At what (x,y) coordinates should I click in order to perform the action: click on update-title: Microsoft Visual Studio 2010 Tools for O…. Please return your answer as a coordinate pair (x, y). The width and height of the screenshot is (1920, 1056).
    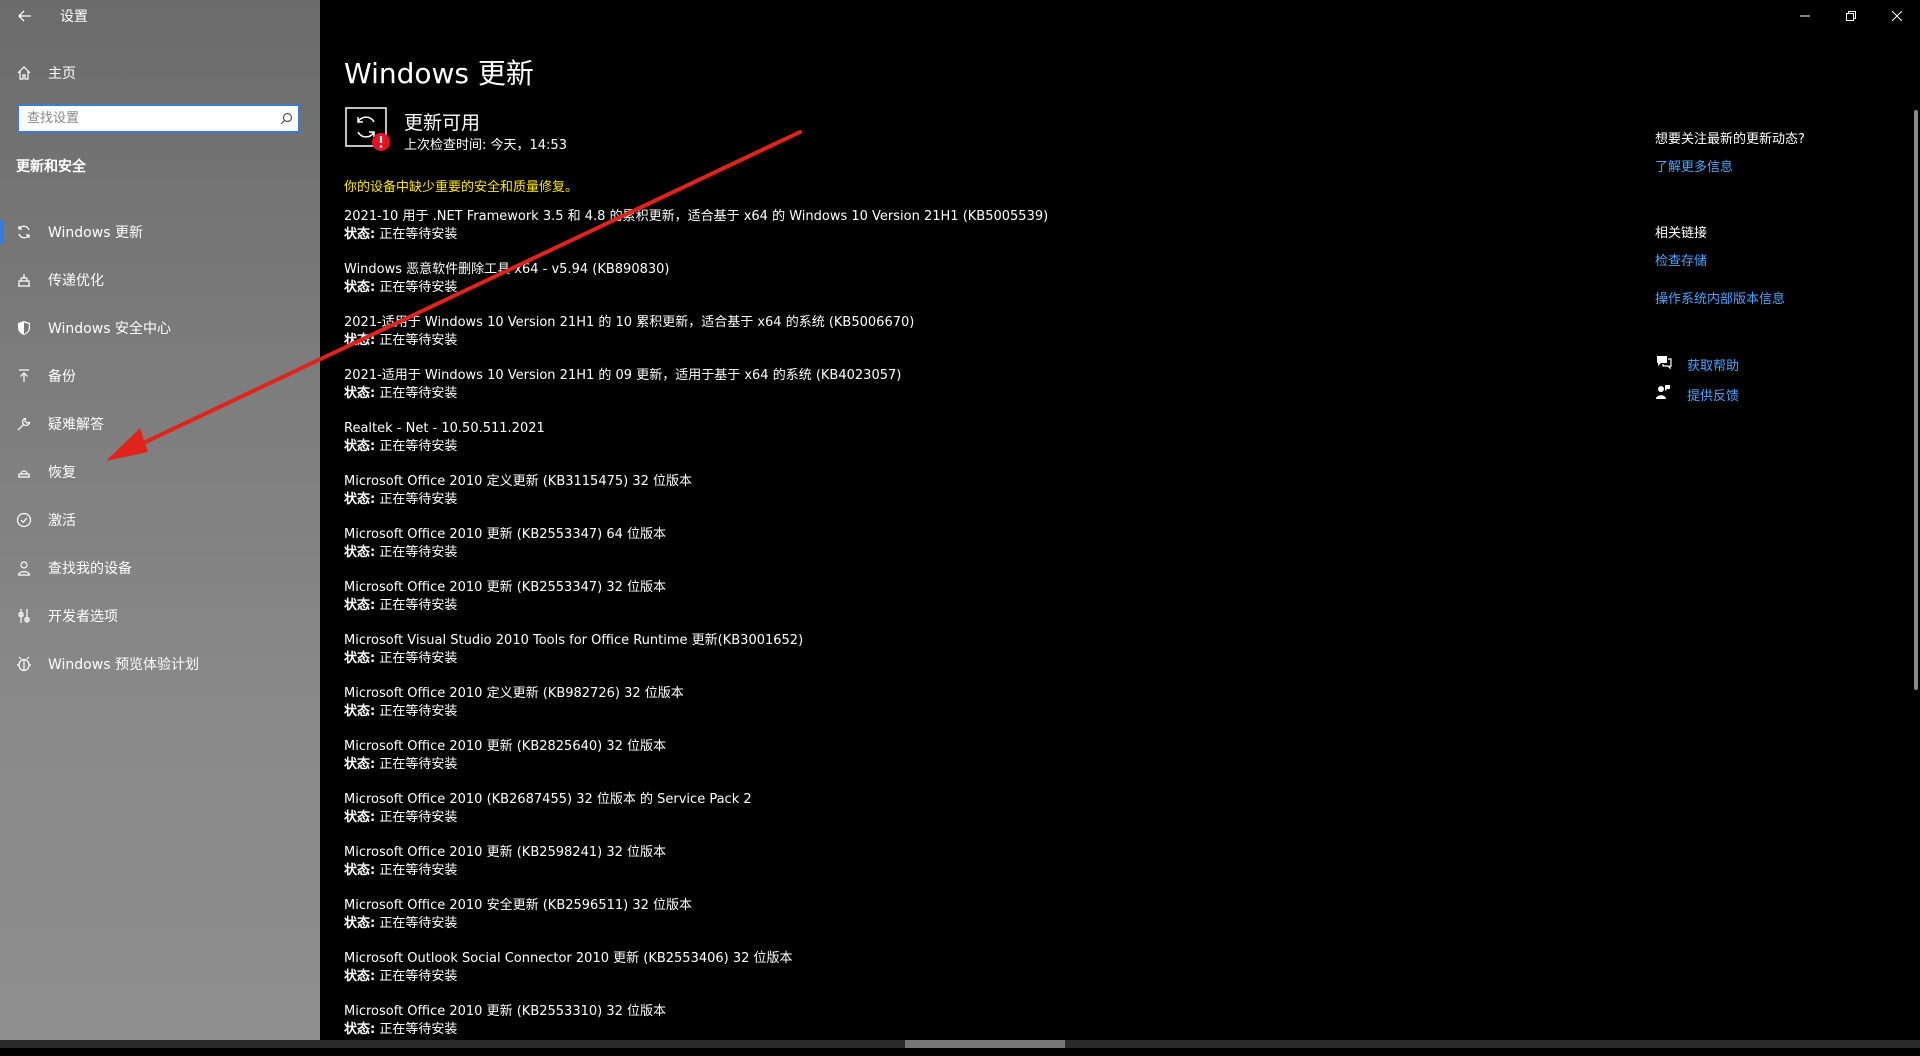
    Looking at the image, I should click on (574, 640).